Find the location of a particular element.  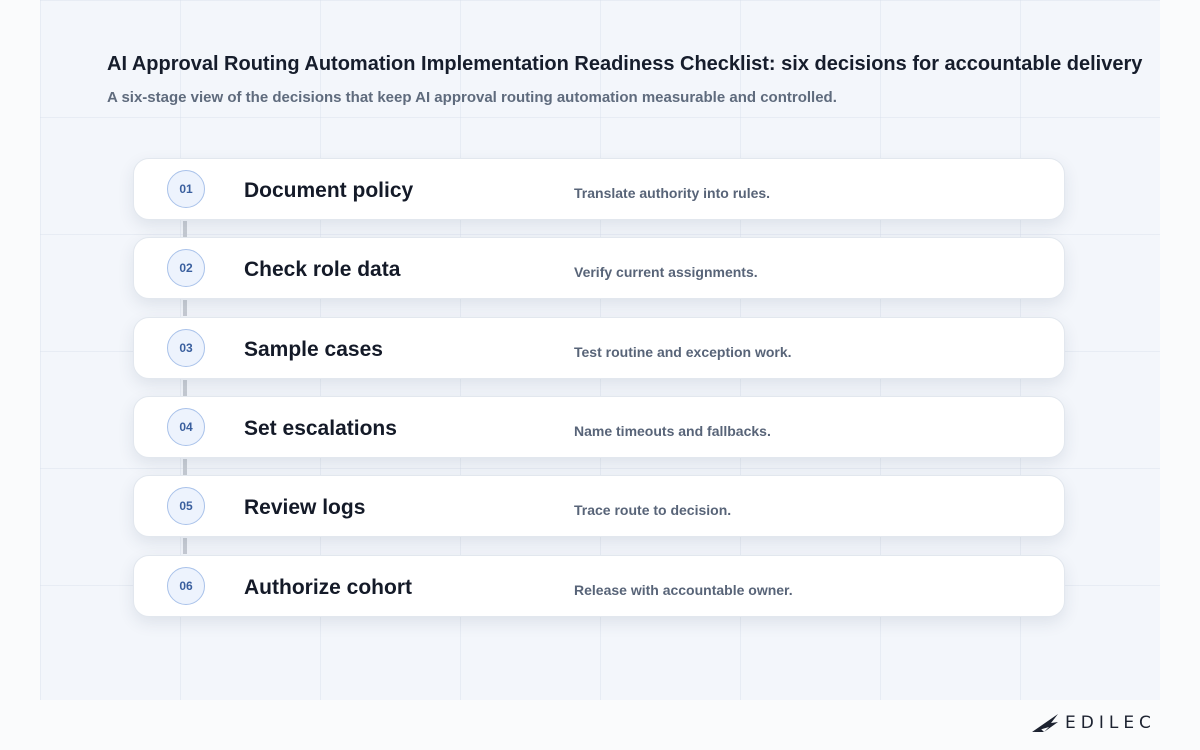

step-description: Test routine and exception work. is located at coordinates (683, 352).